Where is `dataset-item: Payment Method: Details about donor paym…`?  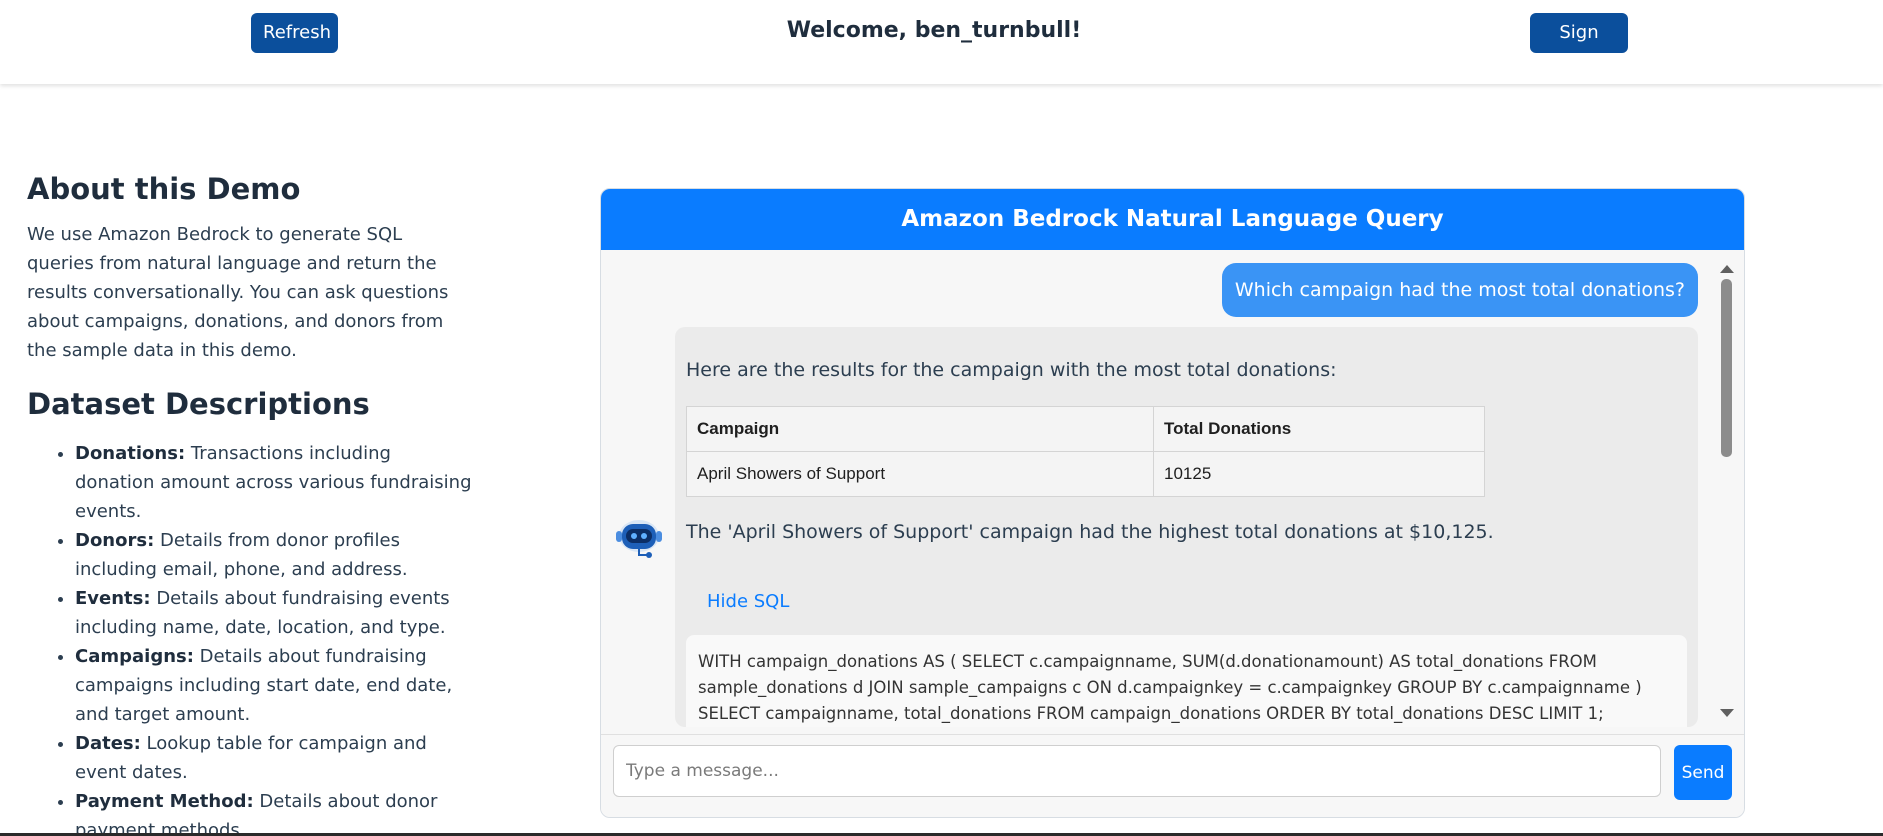
dataset-item: Payment Method: Details about donor paym… is located at coordinates (275, 811).